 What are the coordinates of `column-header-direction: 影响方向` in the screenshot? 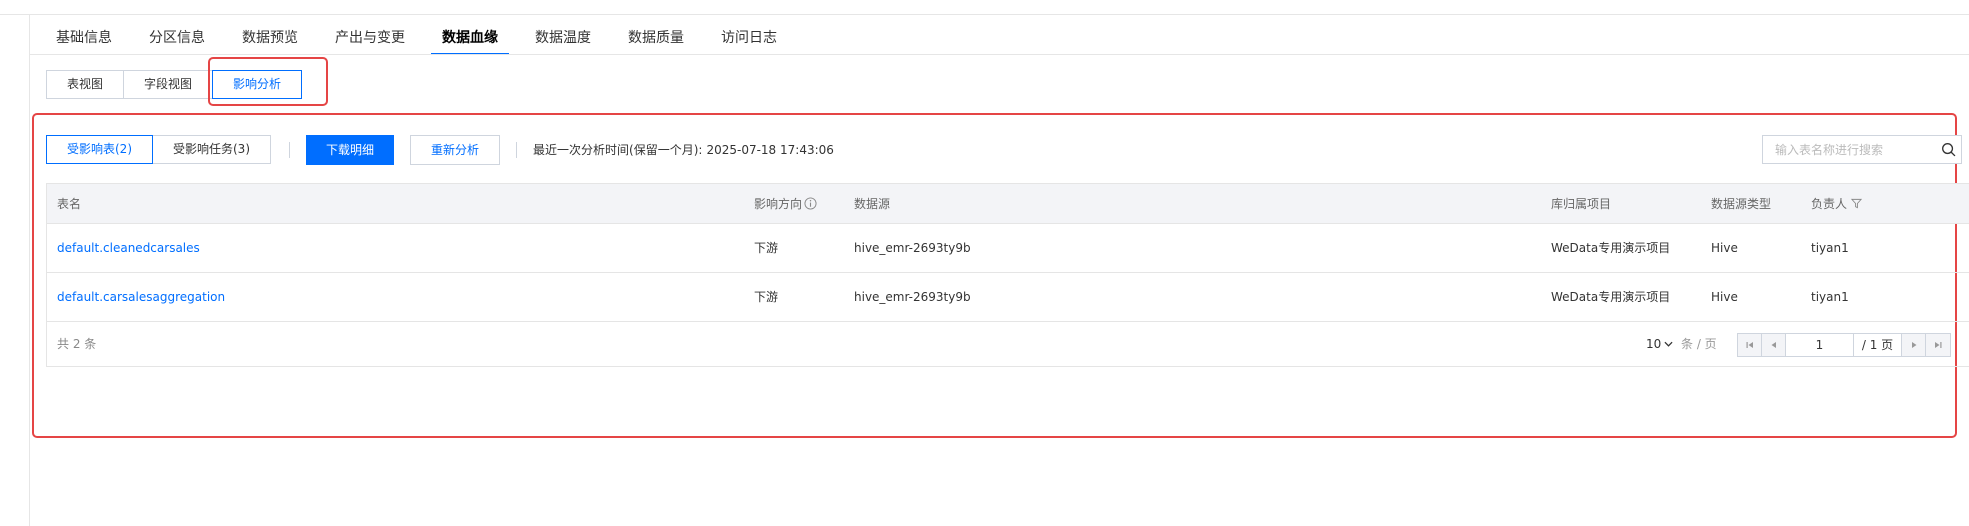 It's located at (785, 204).